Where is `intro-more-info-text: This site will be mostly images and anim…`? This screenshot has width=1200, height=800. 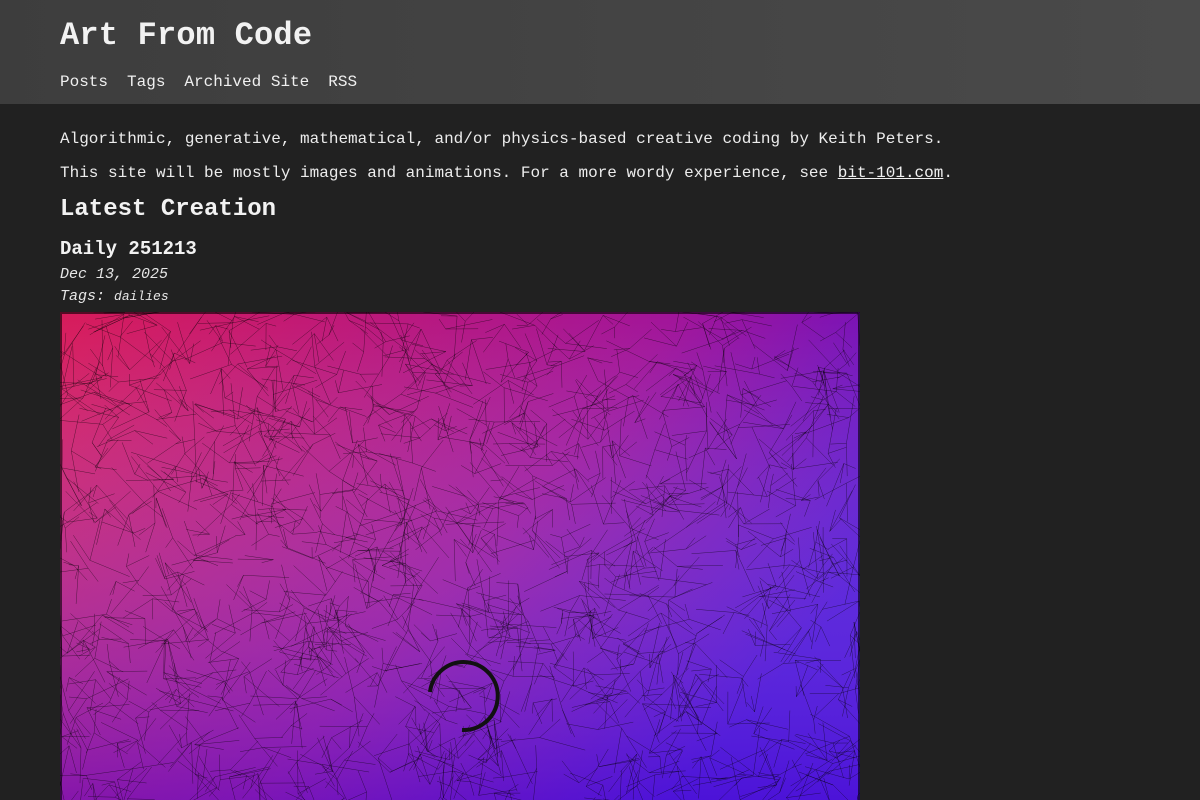
intro-more-info-text: This site will be mostly images and anim… is located at coordinates (449, 173).